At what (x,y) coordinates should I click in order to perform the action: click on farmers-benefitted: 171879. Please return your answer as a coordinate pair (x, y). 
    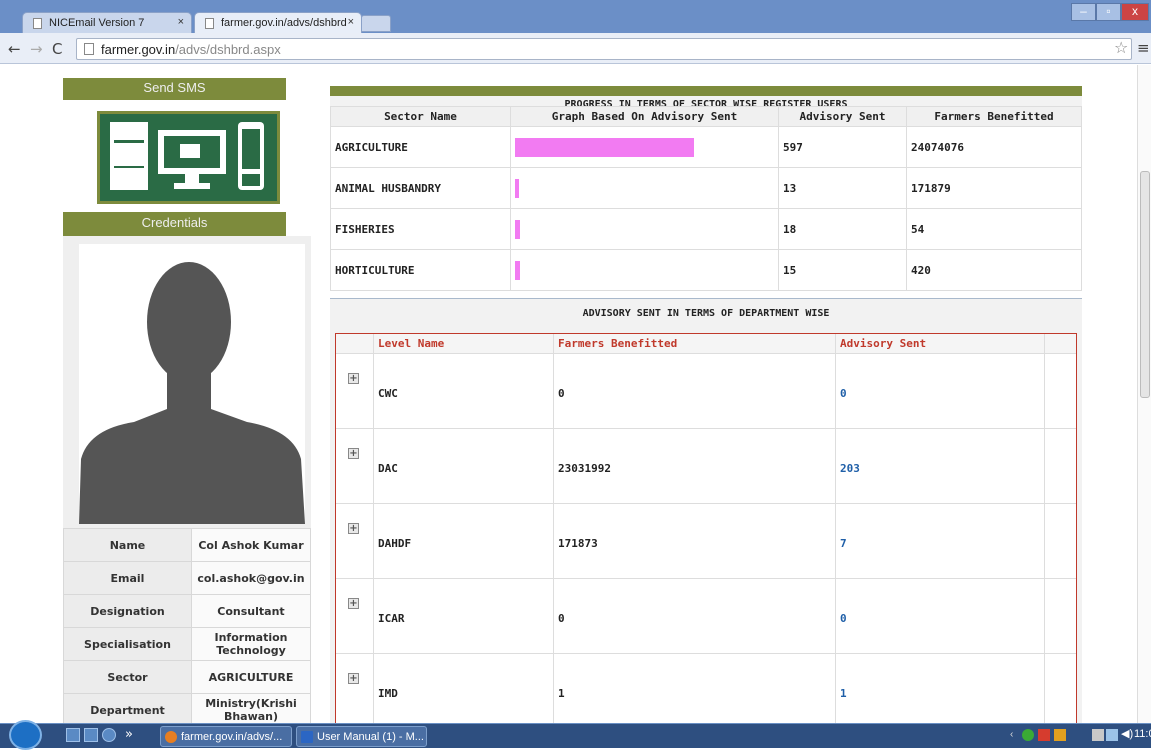
    Looking at the image, I should click on (994, 188).